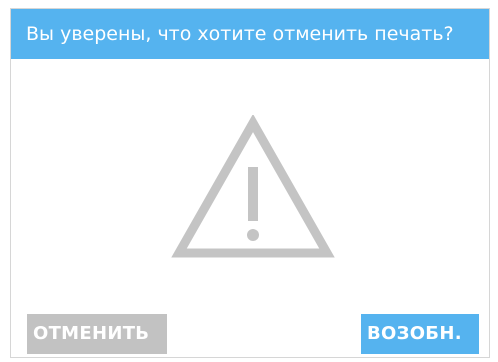 Image resolution: width=498 pixels, height=362 pixels. Describe the element at coordinates (250, 34) in the screenshot. I see `dialog-title: Вы уверены, что хотите отменить печать?` at that location.